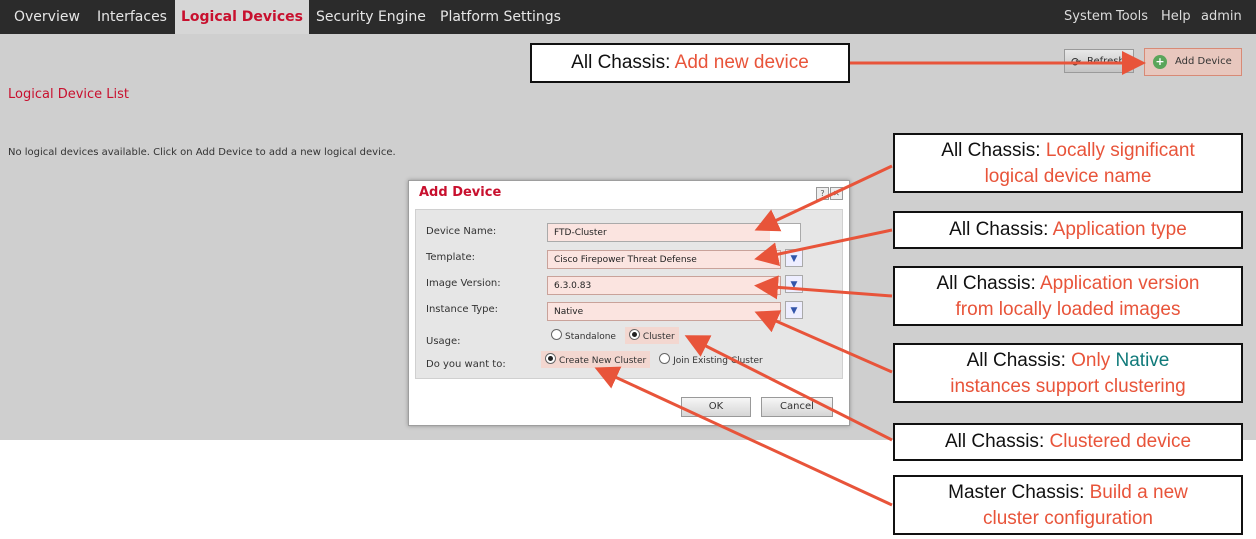 This screenshot has height=539, width=1256. I want to click on template-dropdown-icon: ▼, so click(794, 258).